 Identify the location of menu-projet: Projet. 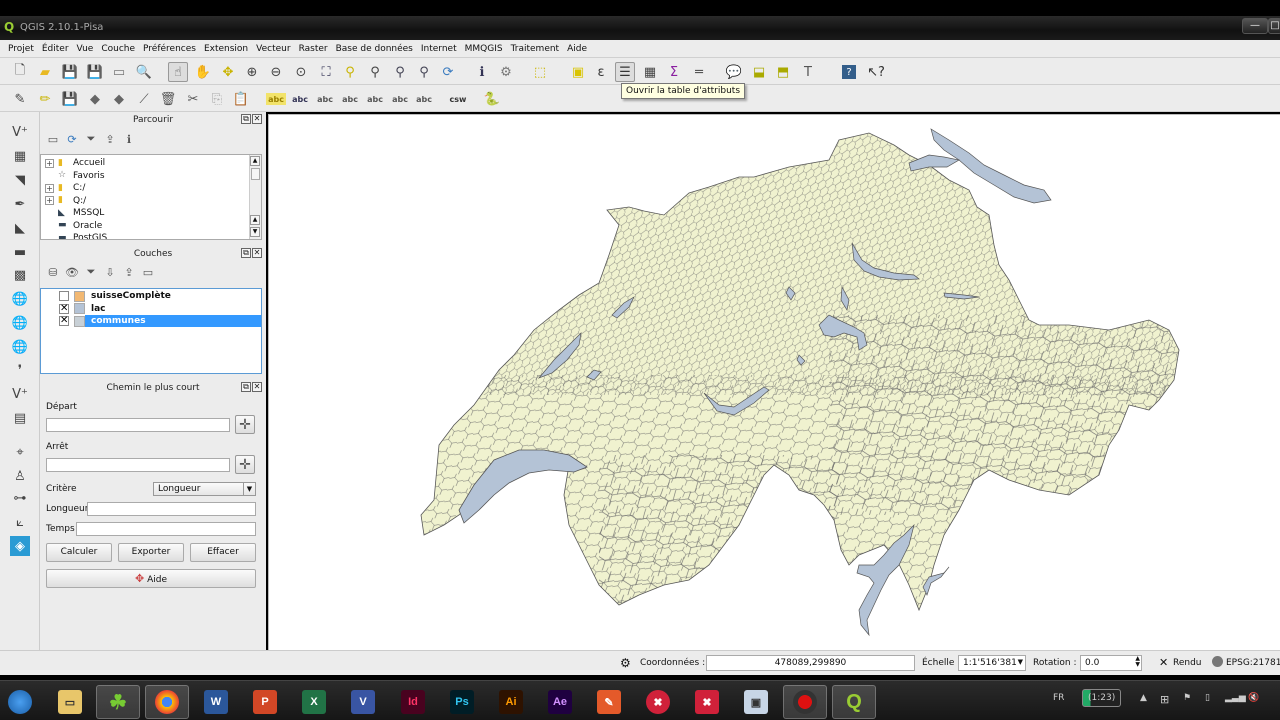
(19, 47).